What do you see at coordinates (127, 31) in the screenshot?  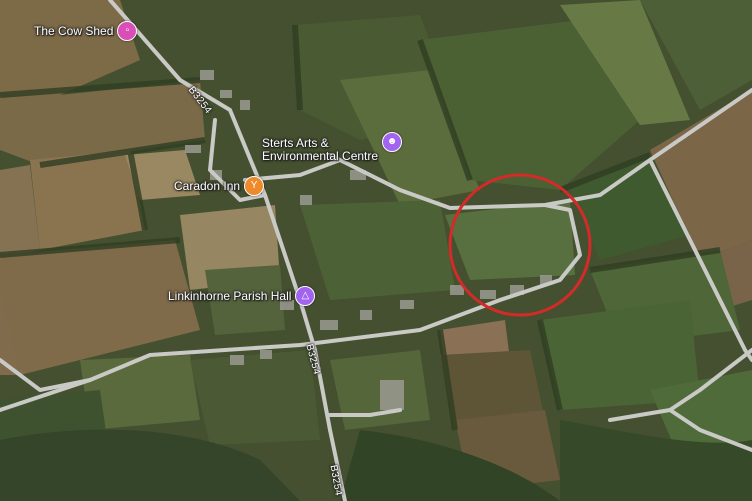 I see `bed-icon: ▫` at bounding box center [127, 31].